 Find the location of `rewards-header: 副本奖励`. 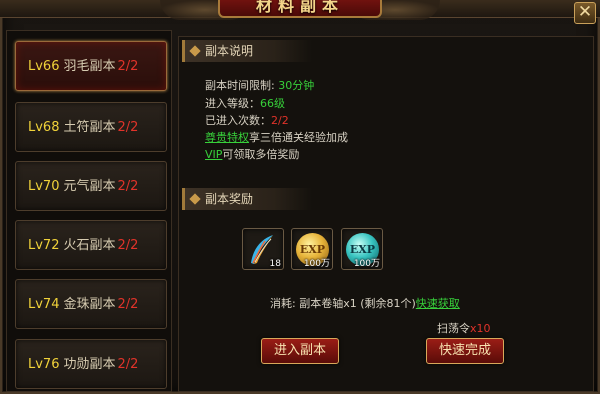

rewards-header: 副本奖励 is located at coordinates (247, 199).